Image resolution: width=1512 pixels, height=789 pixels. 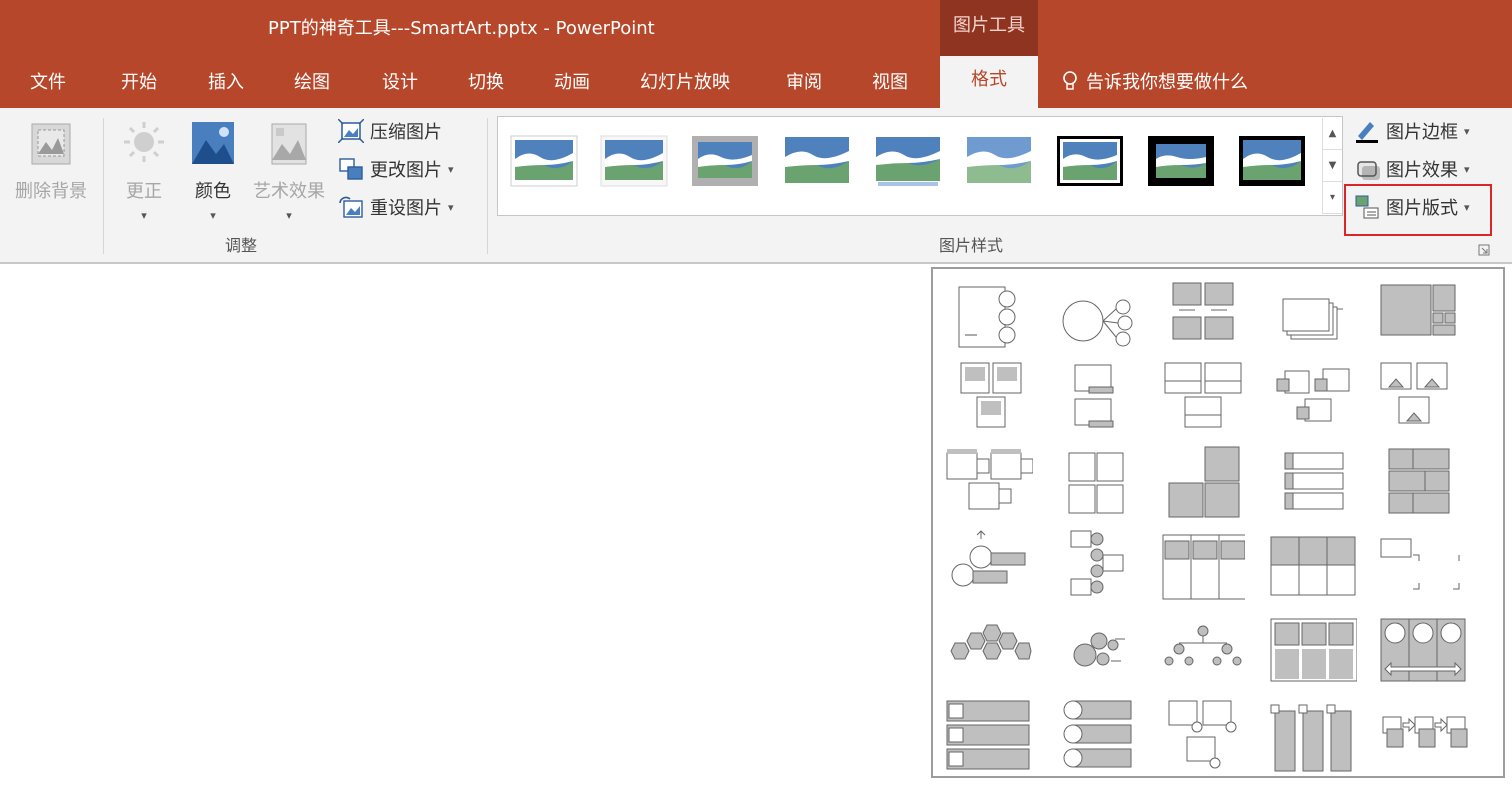 I want to click on corrections-button: 更正 ▾, so click(x=144, y=172).